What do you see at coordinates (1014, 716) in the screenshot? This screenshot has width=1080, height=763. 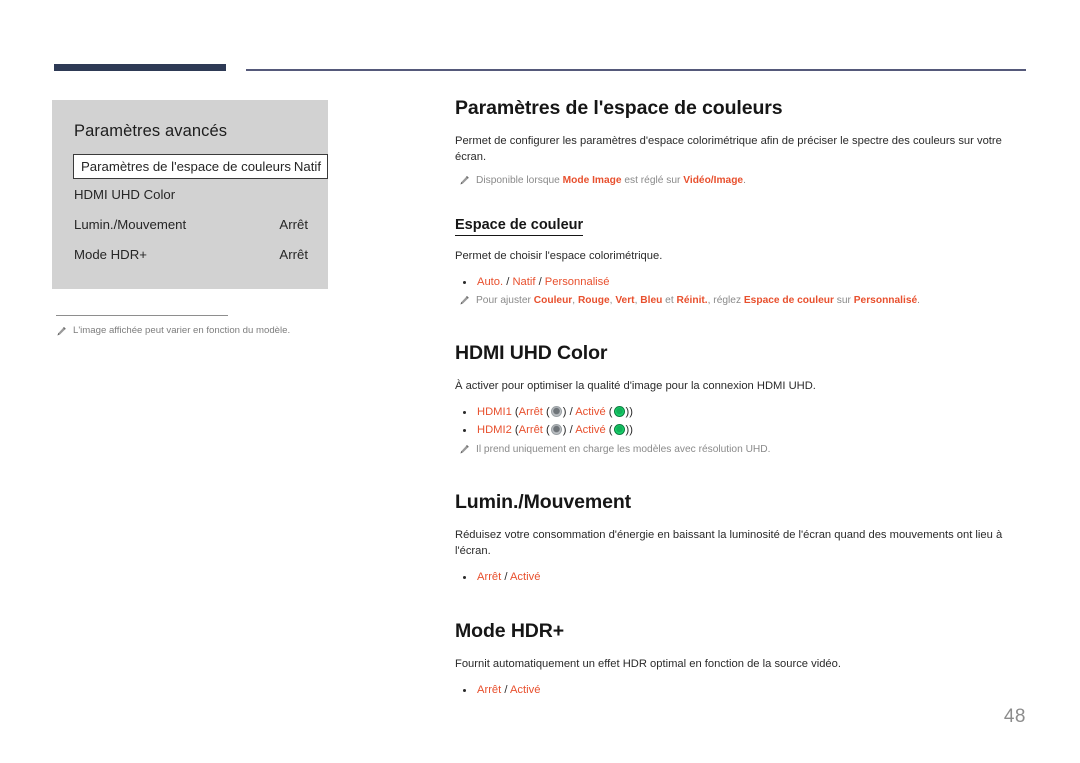 I see `page-number: 48` at bounding box center [1014, 716].